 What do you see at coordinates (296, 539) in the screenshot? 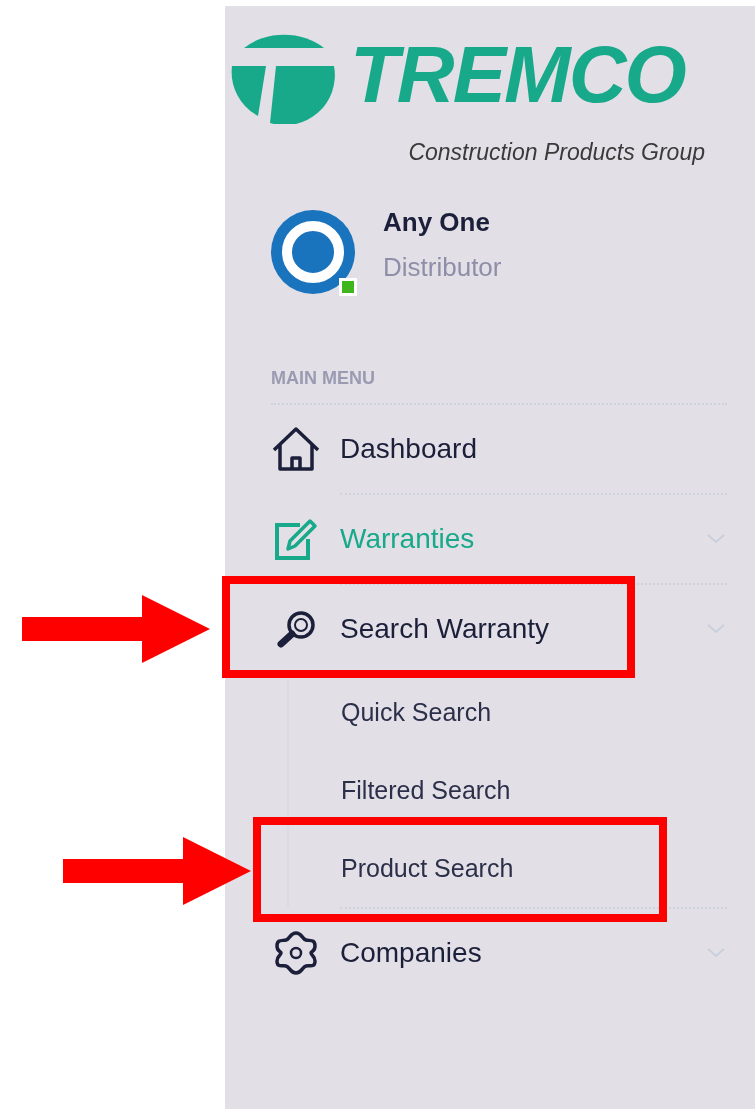
I see `edit-icon` at bounding box center [296, 539].